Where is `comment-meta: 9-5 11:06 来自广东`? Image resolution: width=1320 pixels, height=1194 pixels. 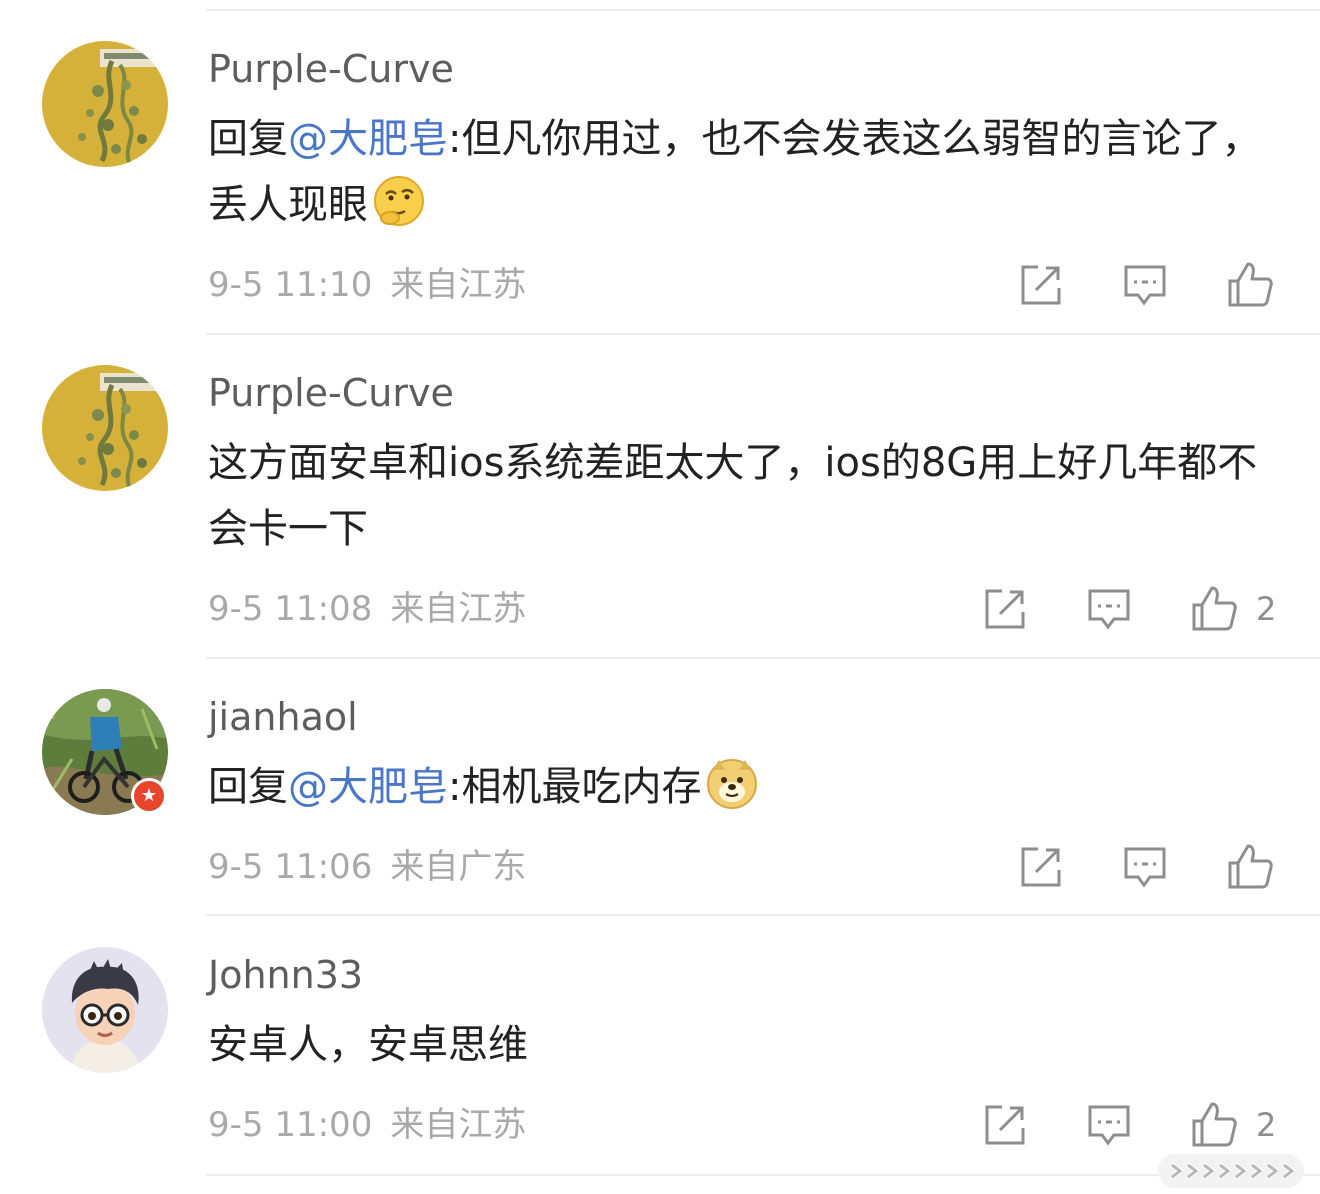
comment-meta: 9-5 11:06 来自广东 is located at coordinates (367, 867).